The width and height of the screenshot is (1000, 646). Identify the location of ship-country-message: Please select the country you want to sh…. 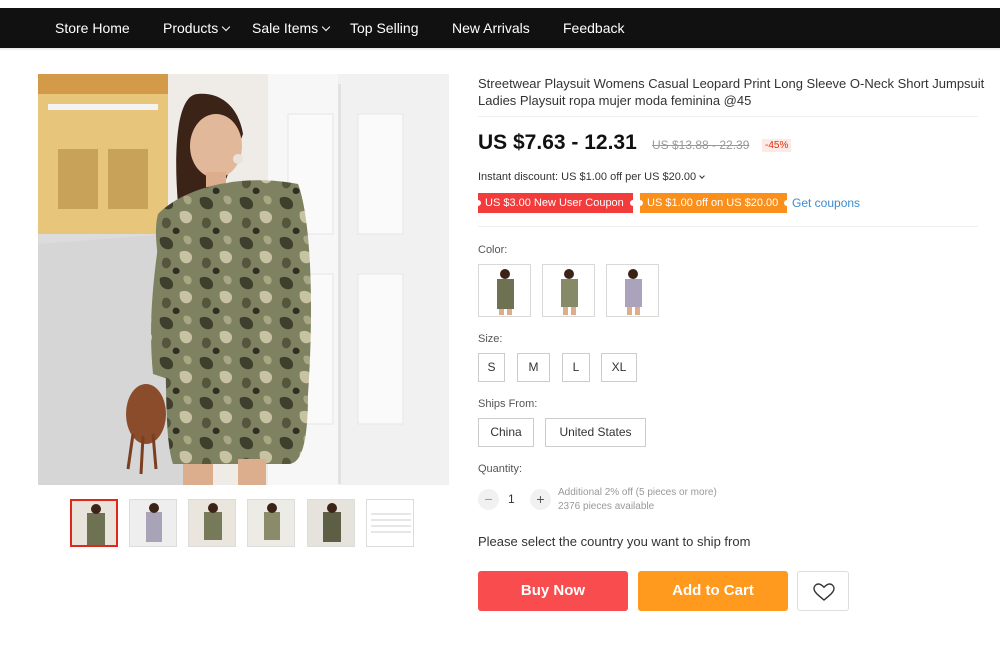
(614, 541).